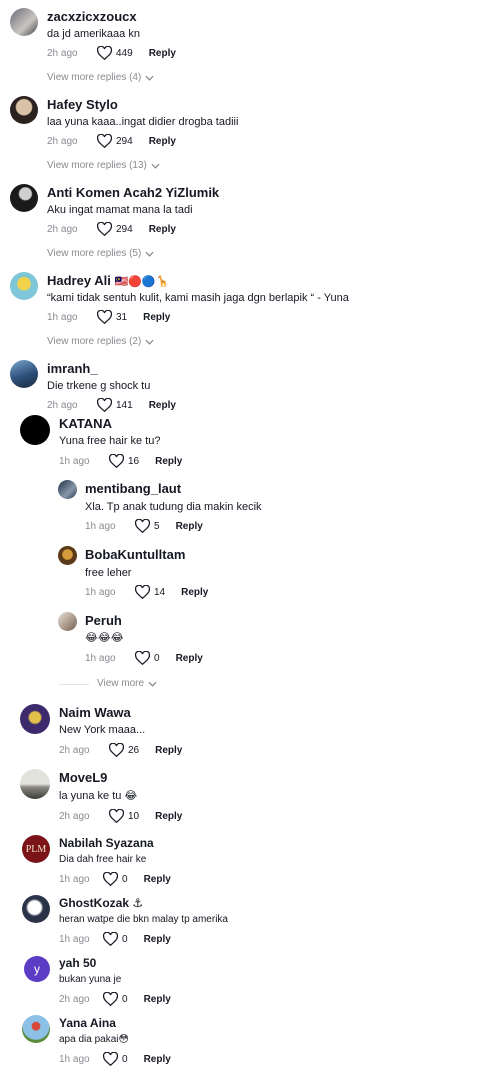 The height and width of the screenshot is (1067, 500). What do you see at coordinates (150, 592) in the screenshot?
I see `like-button: 14` at bounding box center [150, 592].